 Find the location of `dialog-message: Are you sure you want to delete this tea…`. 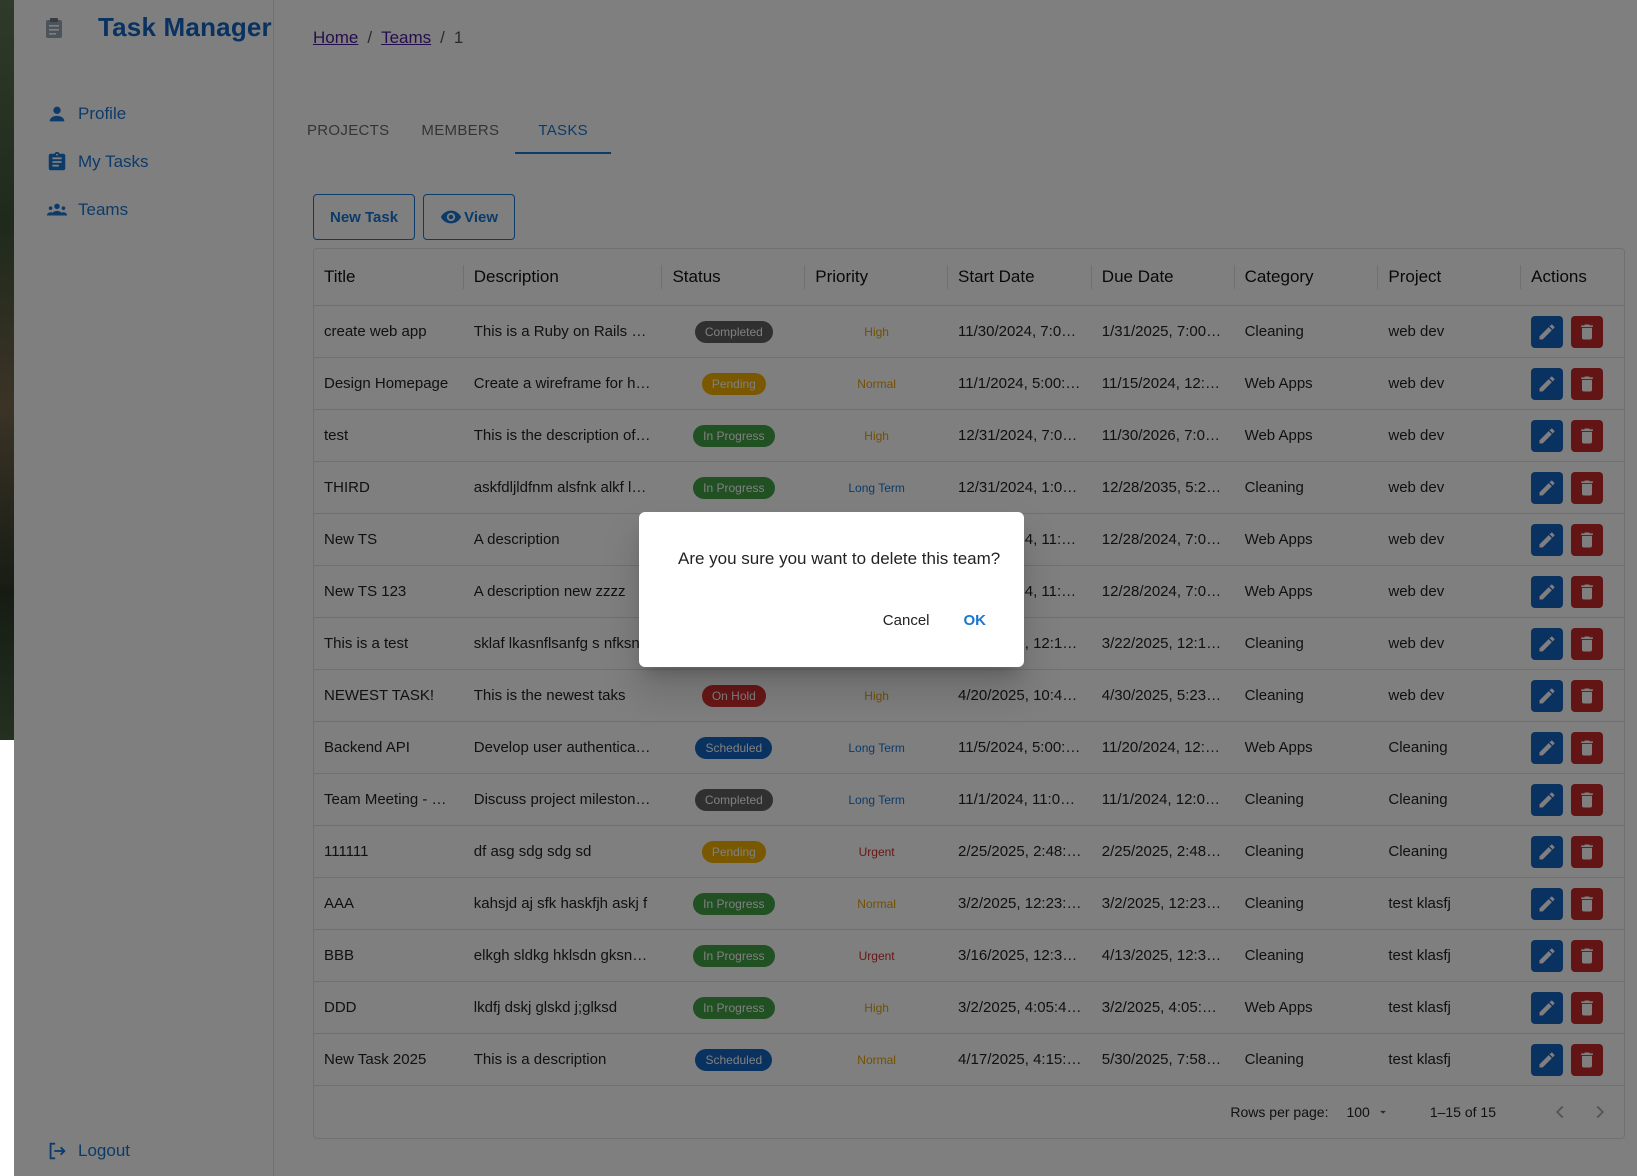

dialog-message: Are you sure you want to delete this tea… is located at coordinates (839, 558).